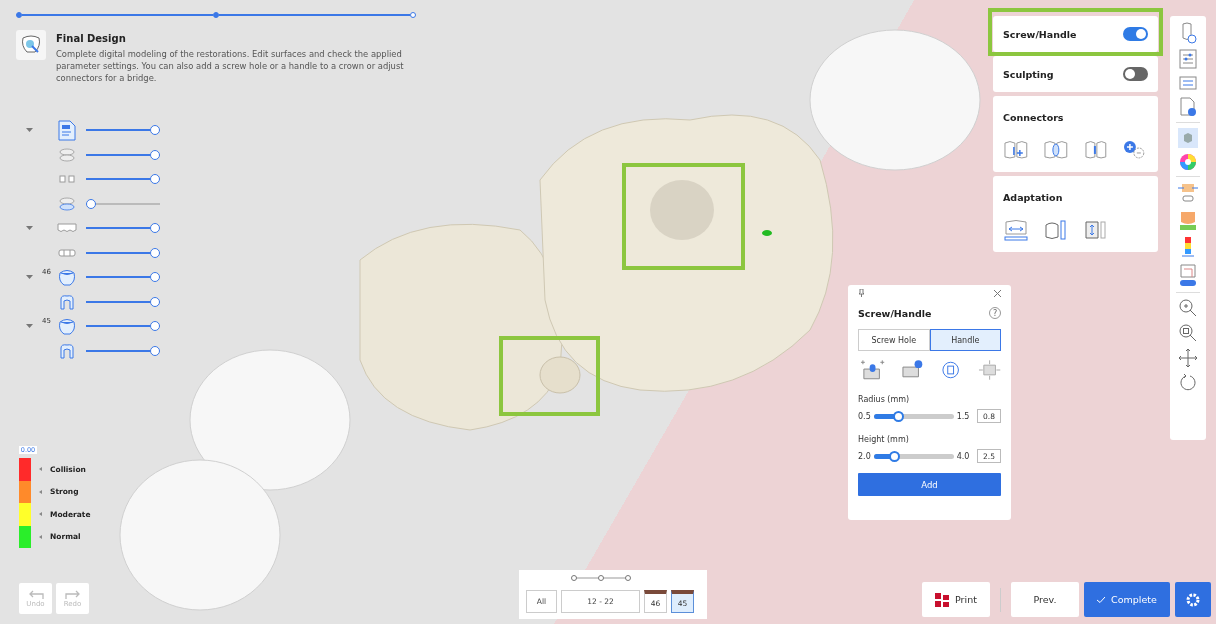  I want to click on rotate-icon, so click(1188, 383).